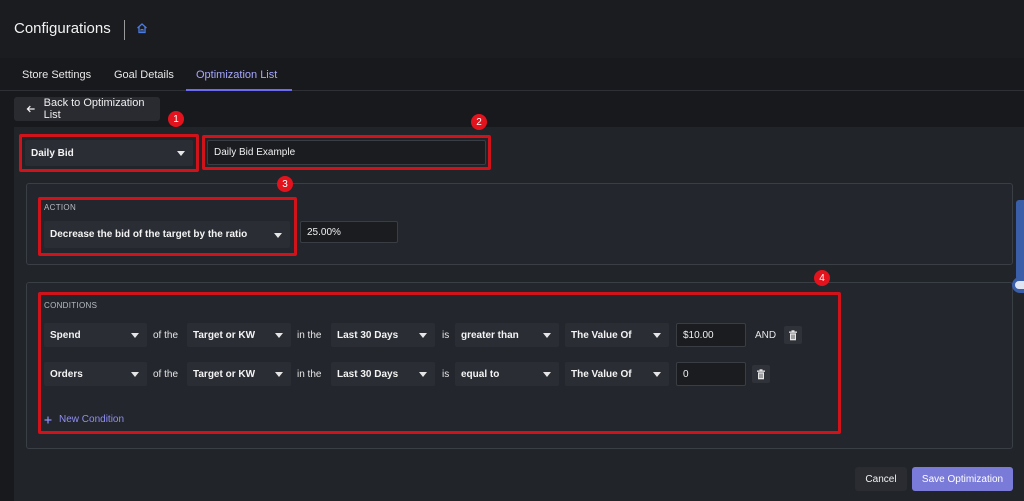 Image resolution: width=1024 pixels, height=501 pixels. I want to click on new-condition-button: New Condition, so click(84, 419).